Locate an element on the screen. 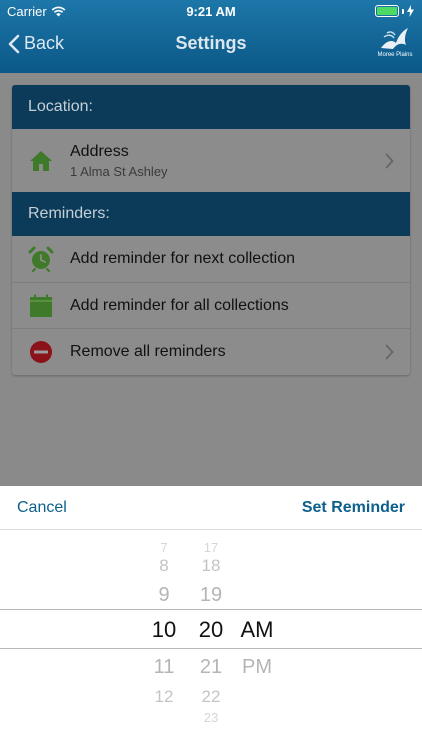  status-bar: Carrier 9:21 AM is located at coordinates (211, 11).